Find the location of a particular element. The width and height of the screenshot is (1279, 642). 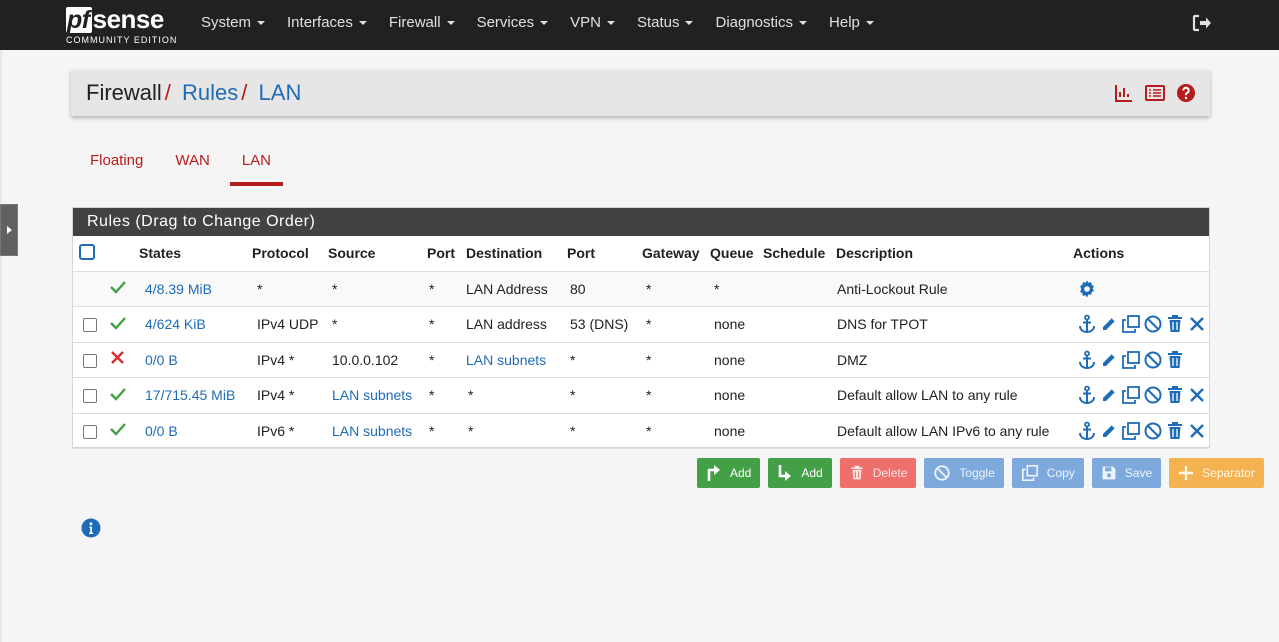

select-all-checkbox is located at coordinates (87, 251).